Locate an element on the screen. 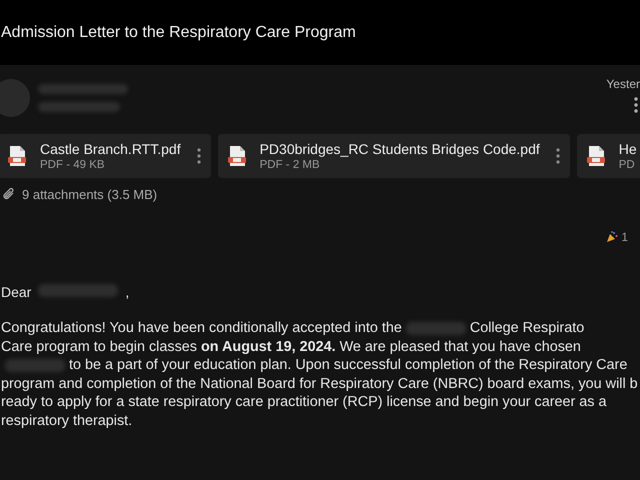 This screenshot has width=640, height=480. attachment-card: PD30bridges_RC Students Bridges Code.pdf PDF - 2 MB is located at coordinates (394, 156).